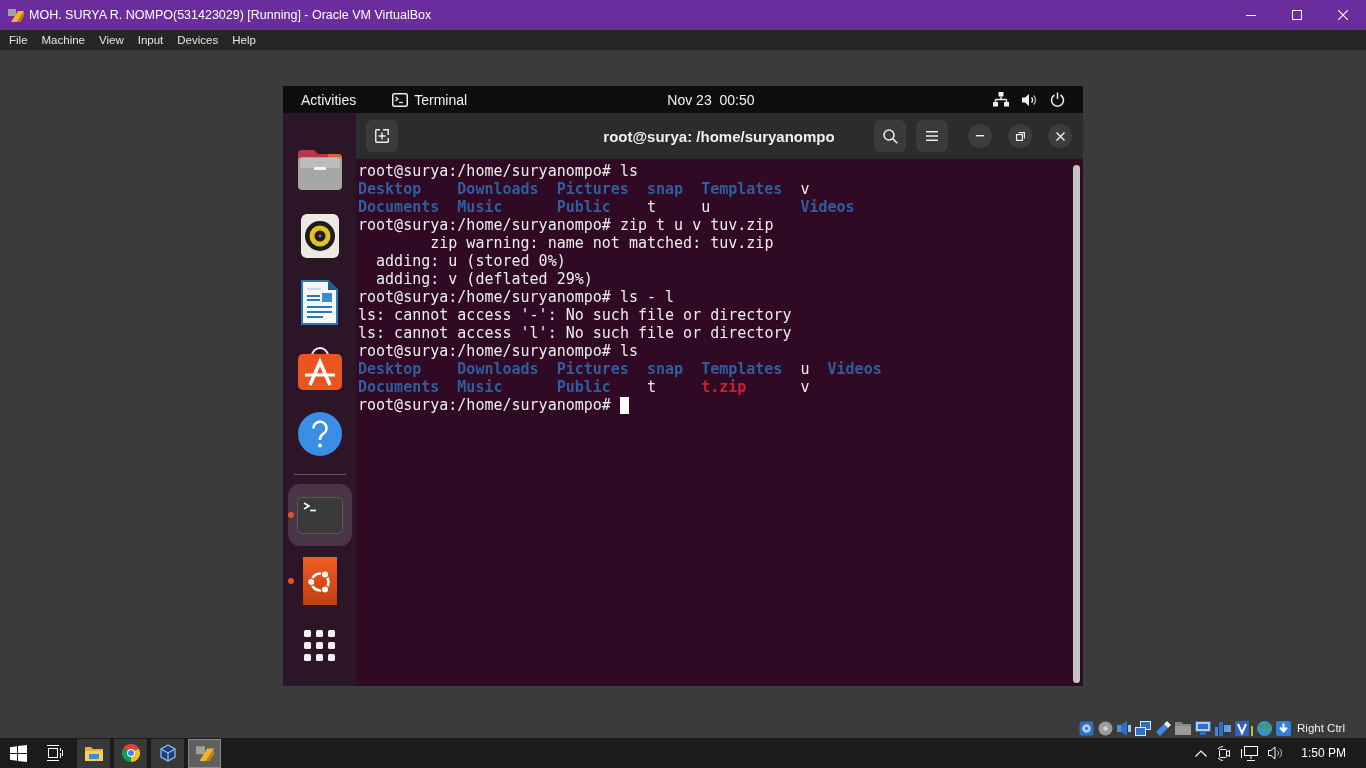  I want to click on question-mark-icon, so click(319, 434).